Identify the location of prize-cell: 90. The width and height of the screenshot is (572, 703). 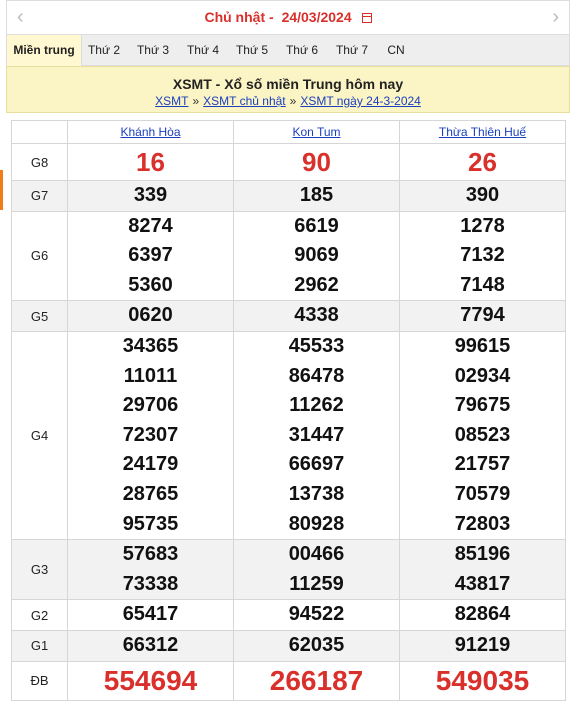
(316, 162).